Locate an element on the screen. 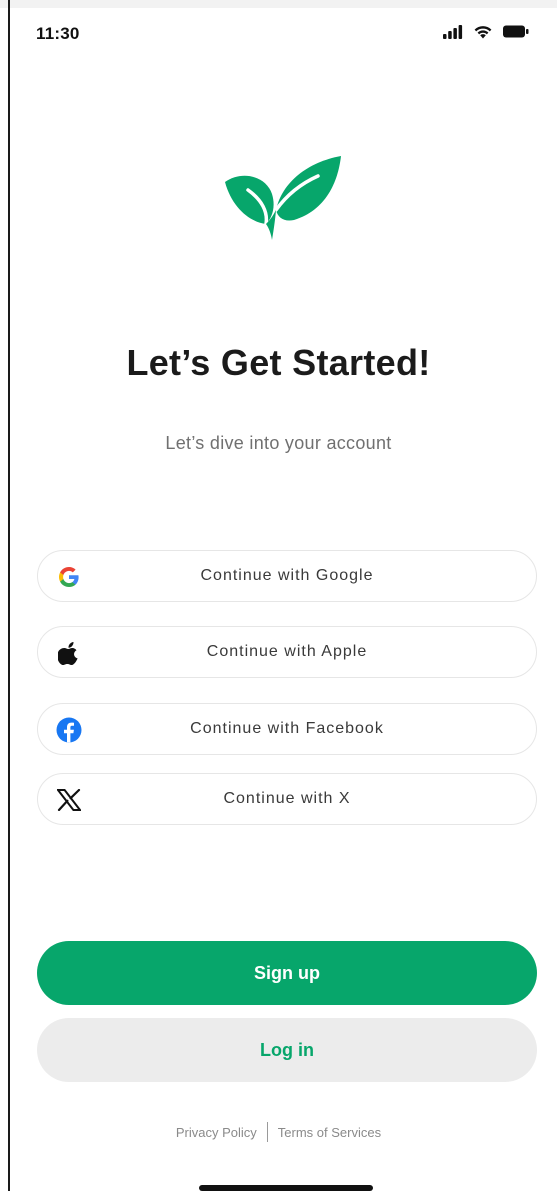 Image resolution: width=557 pixels, height=1191 pixels. continue-with-x-label: Continue with X is located at coordinates (287, 798).